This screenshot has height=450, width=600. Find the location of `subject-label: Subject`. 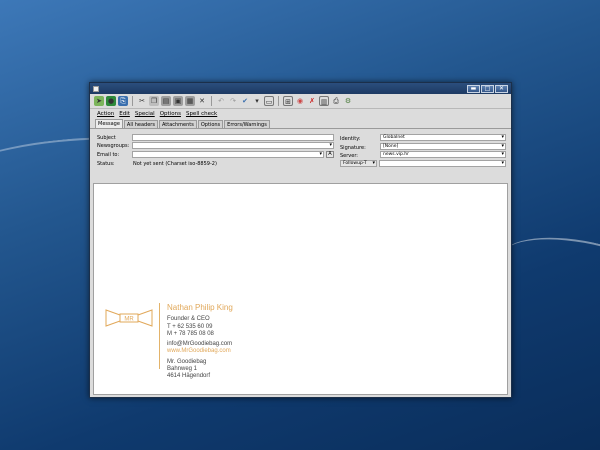

subject-label: Subject is located at coordinates (106, 138).